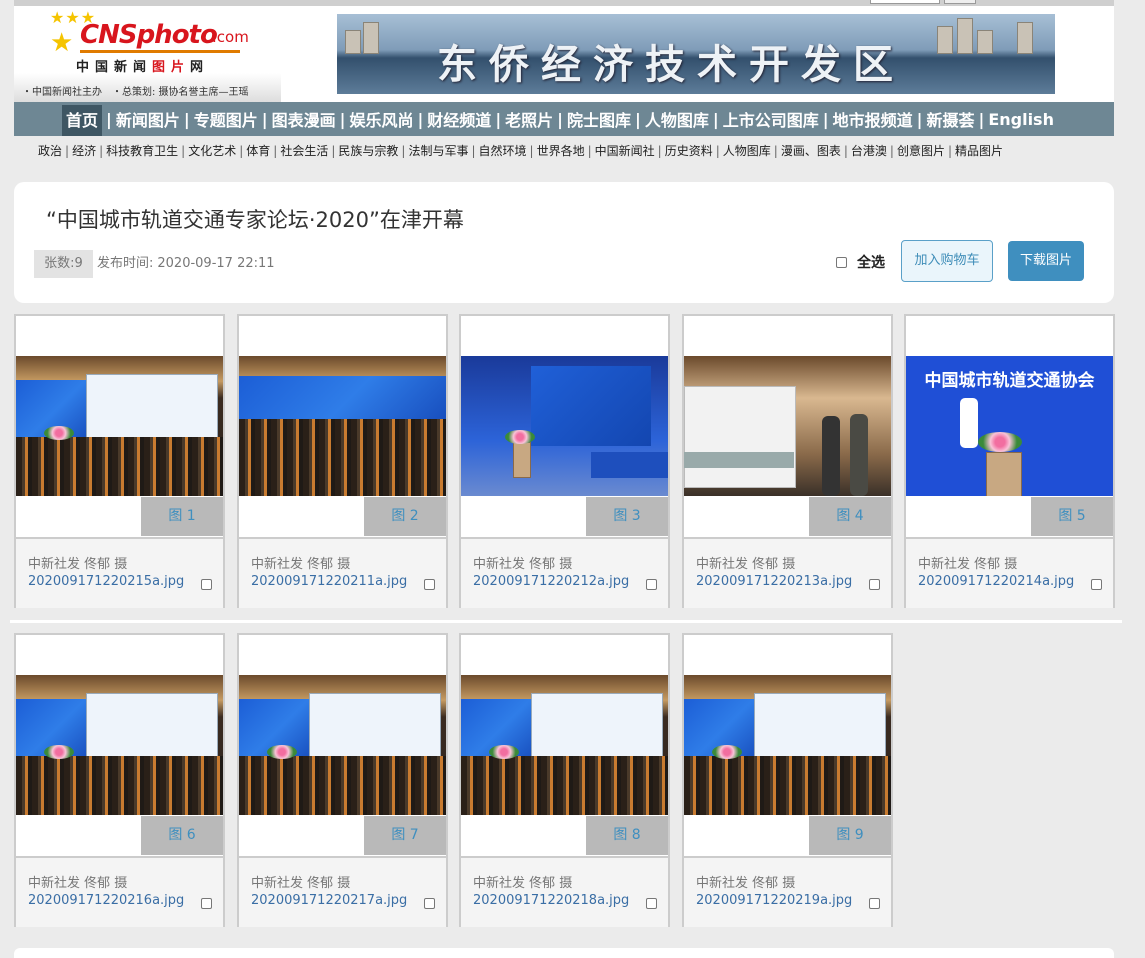 Image resolution: width=1145 pixels, height=958 pixels. Describe the element at coordinates (627, 516) in the screenshot. I see `photo-figure-label: 图 3` at that location.